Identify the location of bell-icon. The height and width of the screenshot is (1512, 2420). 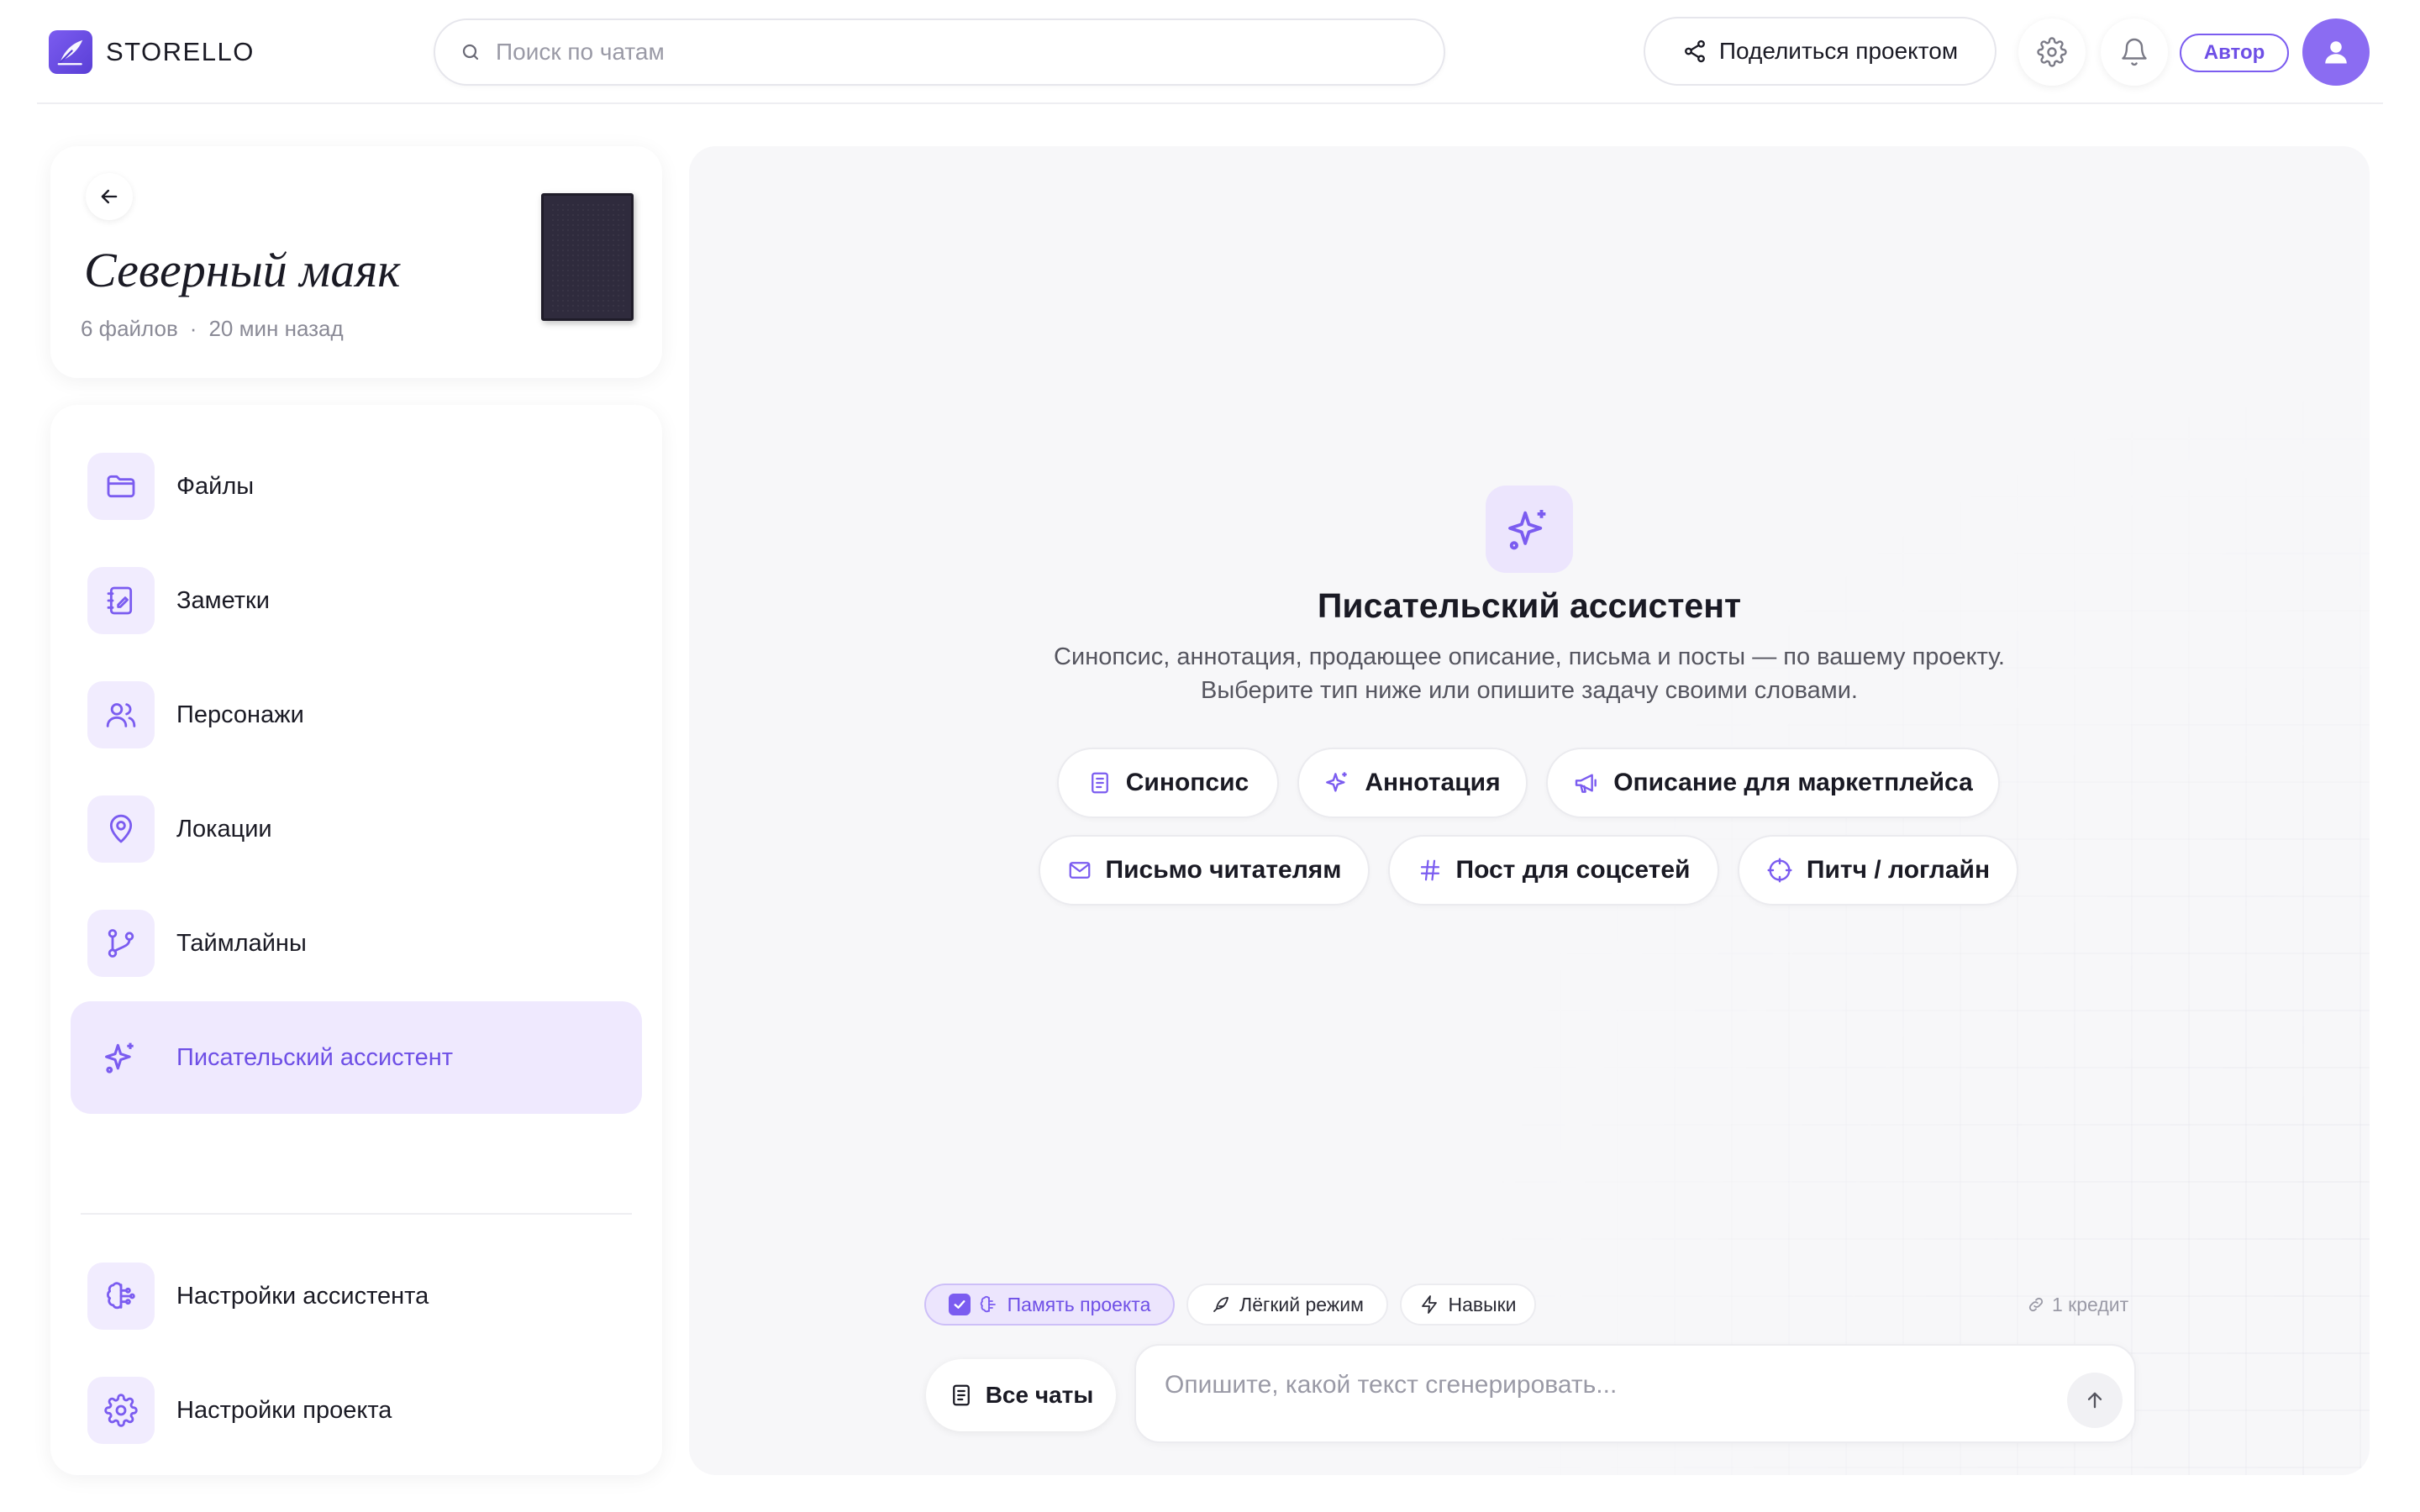
(2134, 52).